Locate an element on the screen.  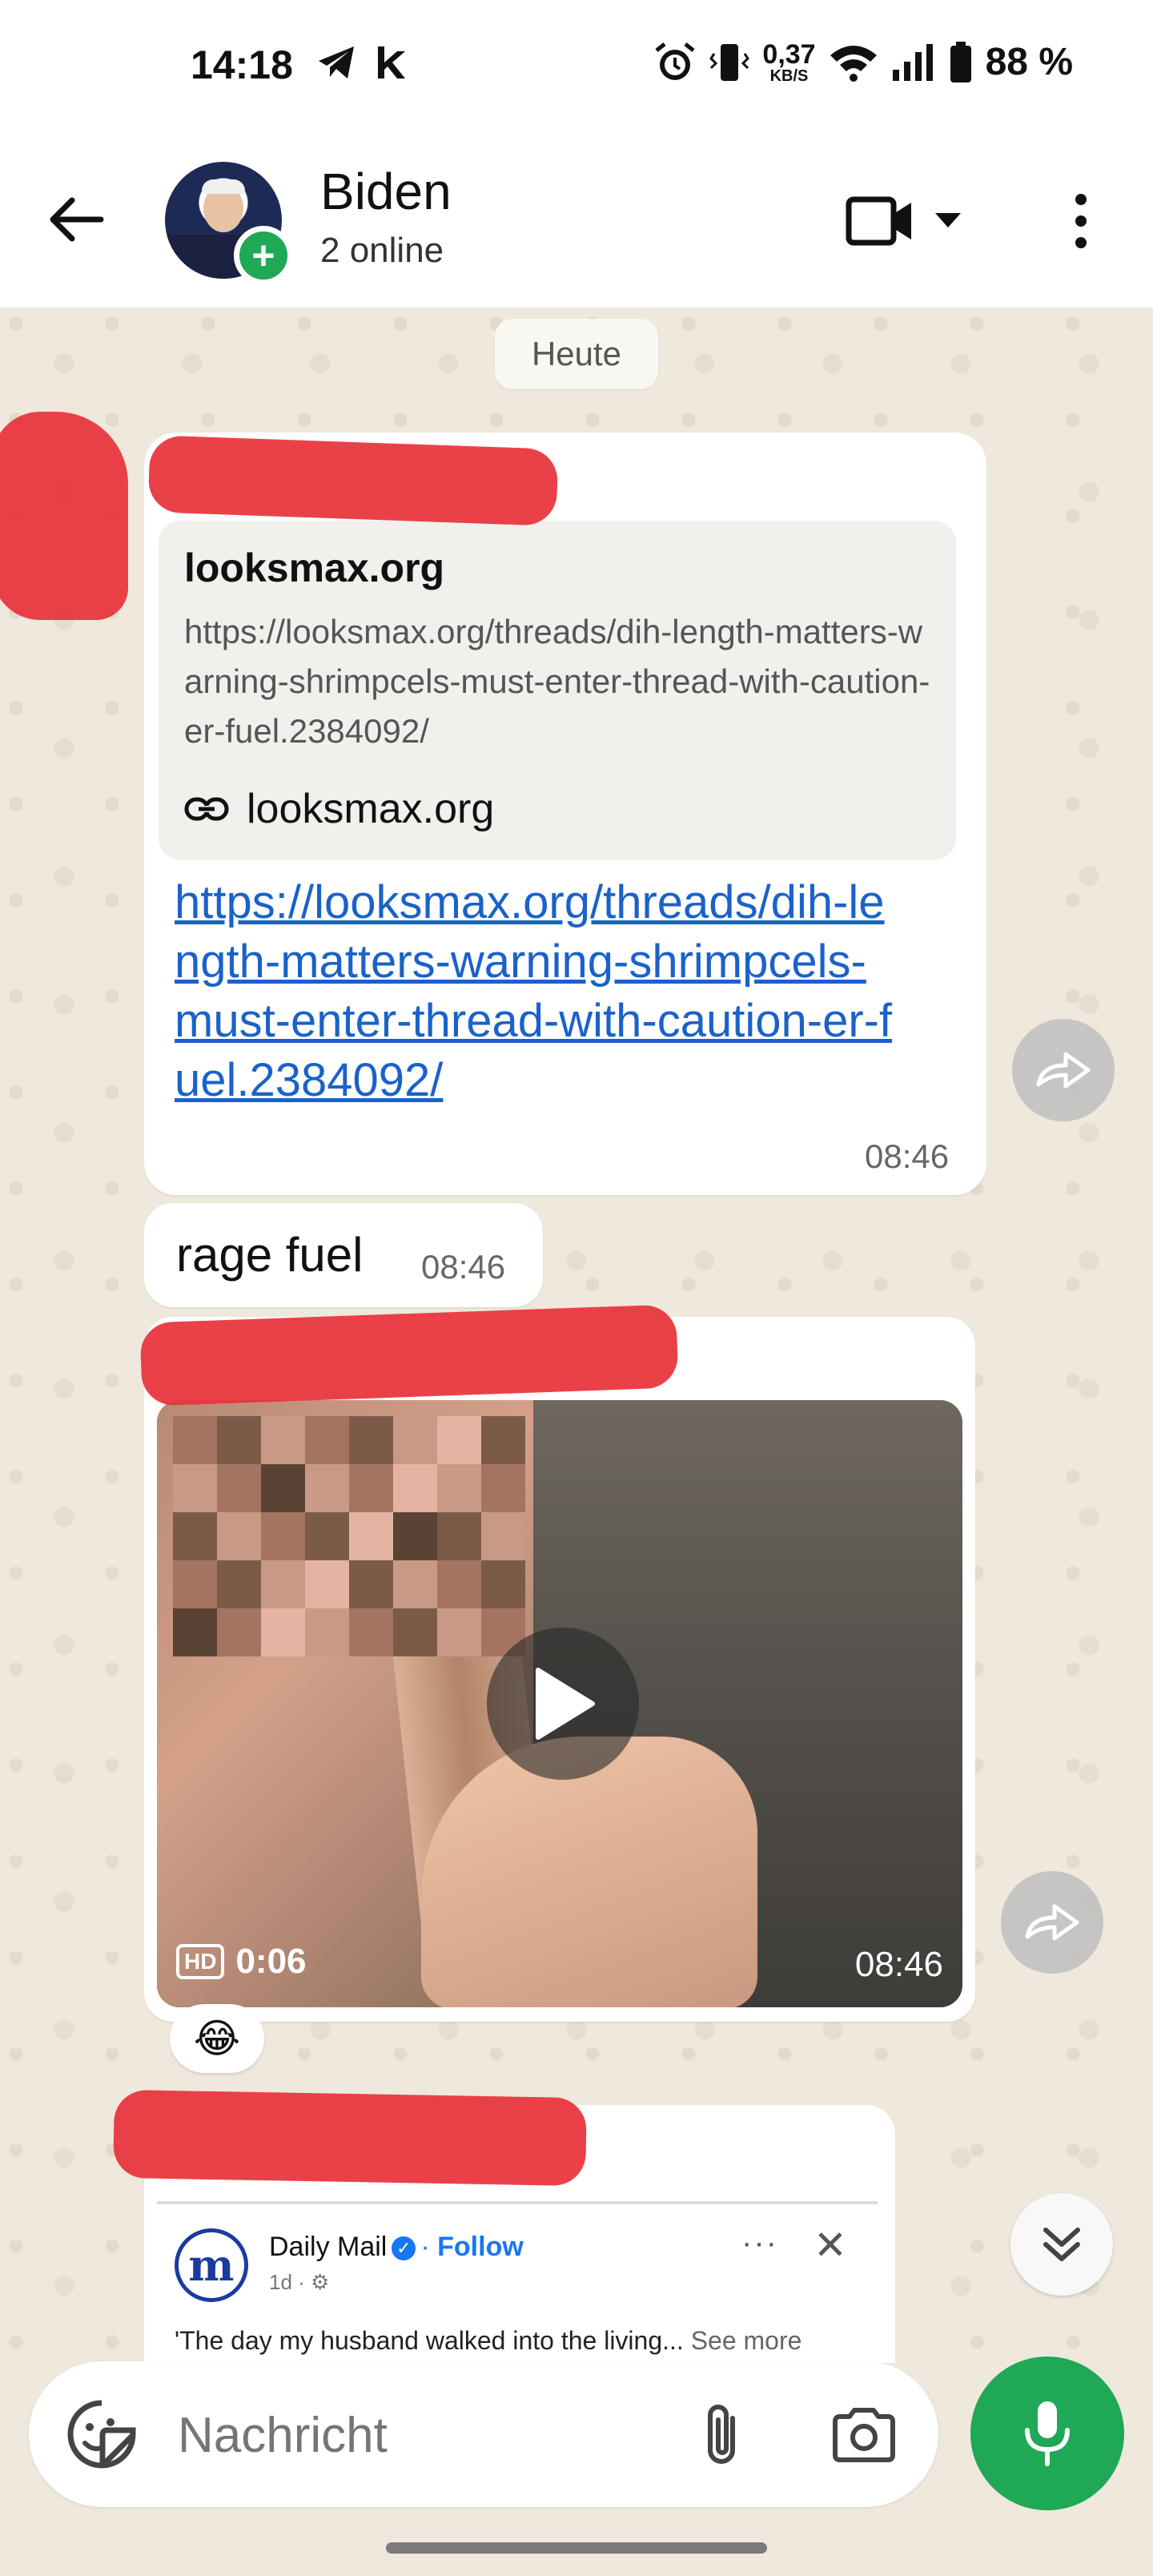
link-preview-domain-text: looksmax.org is located at coordinates (371, 809).